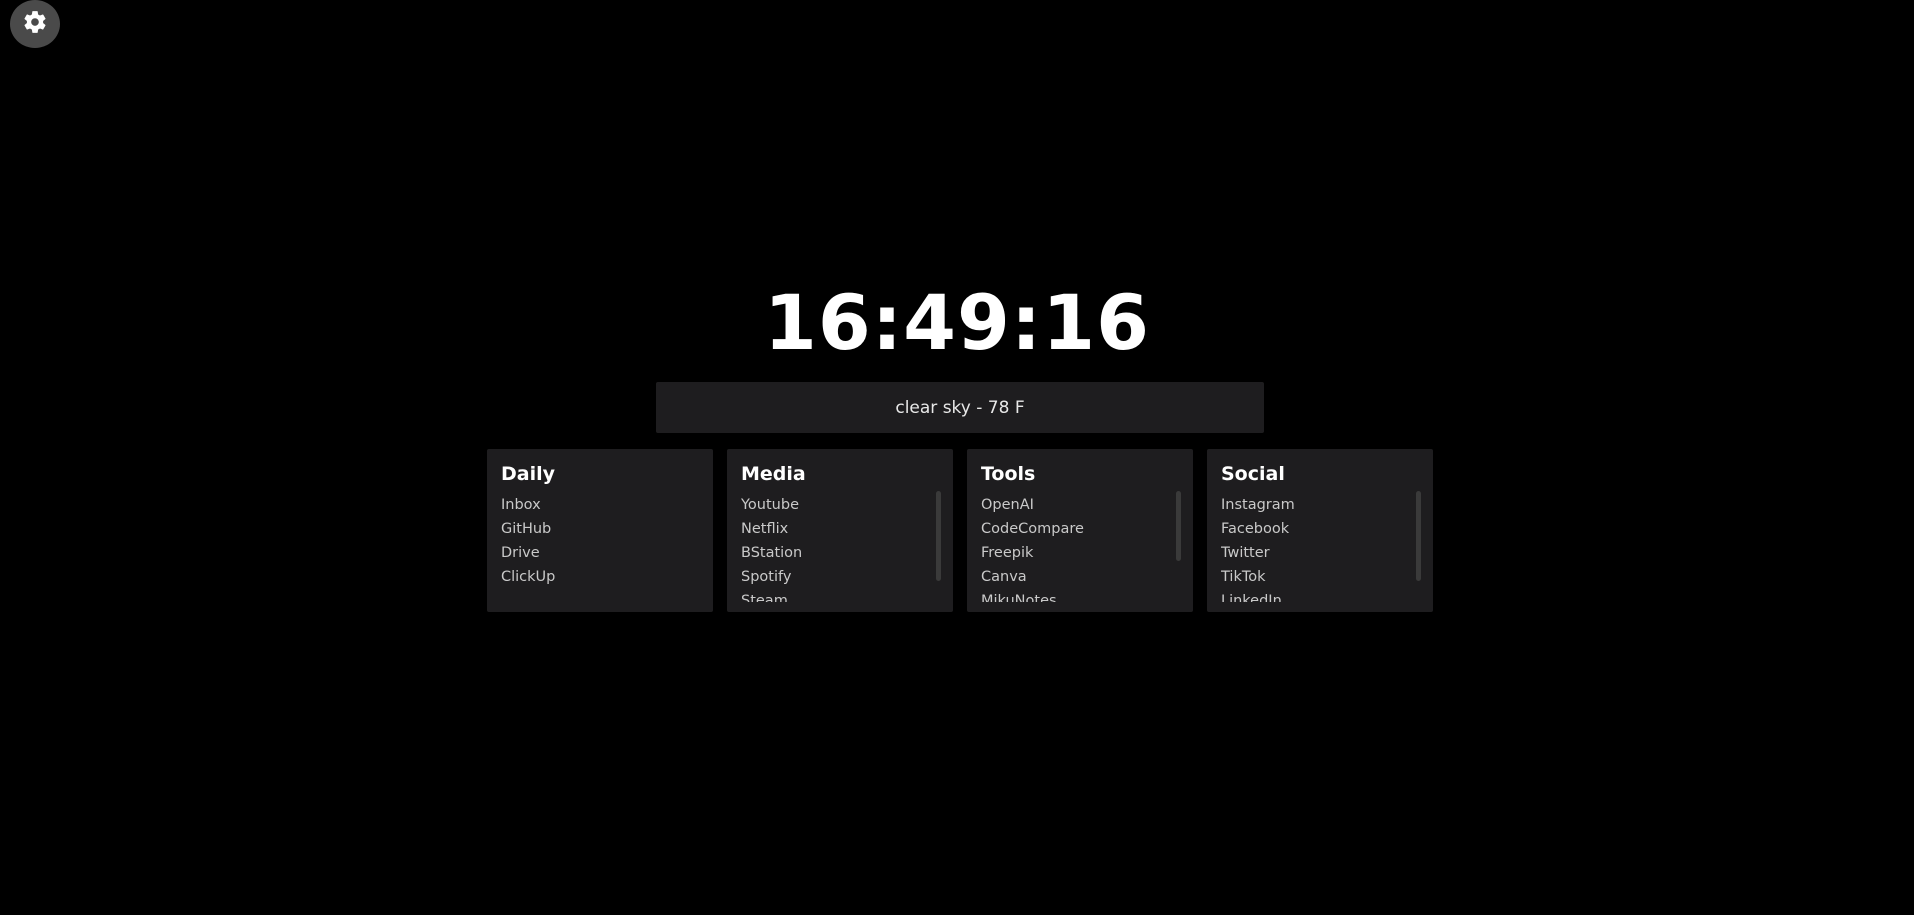  I want to click on weather-widget: clear sky - 78 F, so click(960, 407).